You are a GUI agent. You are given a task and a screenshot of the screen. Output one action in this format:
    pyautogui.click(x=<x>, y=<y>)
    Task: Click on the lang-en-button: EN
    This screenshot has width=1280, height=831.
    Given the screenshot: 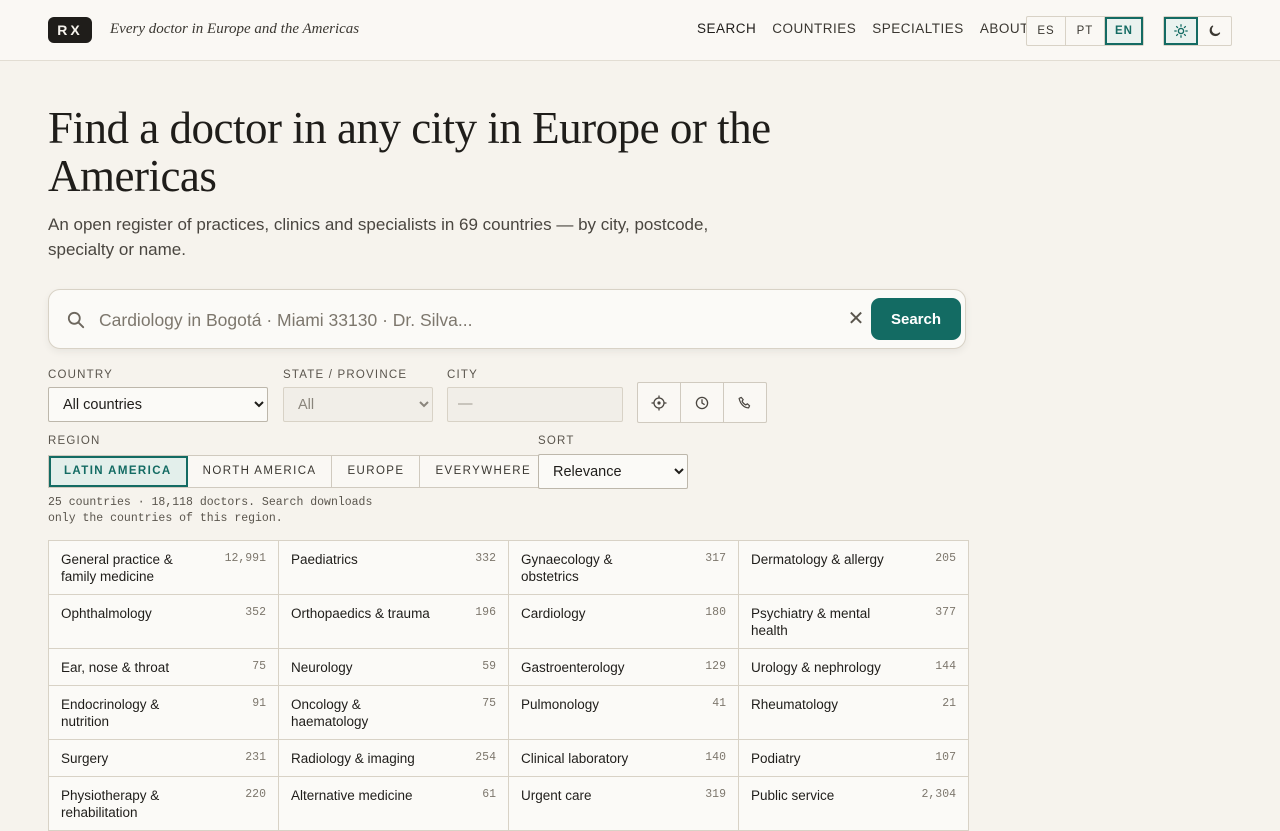 What is the action you would take?
    pyautogui.click(x=1124, y=31)
    